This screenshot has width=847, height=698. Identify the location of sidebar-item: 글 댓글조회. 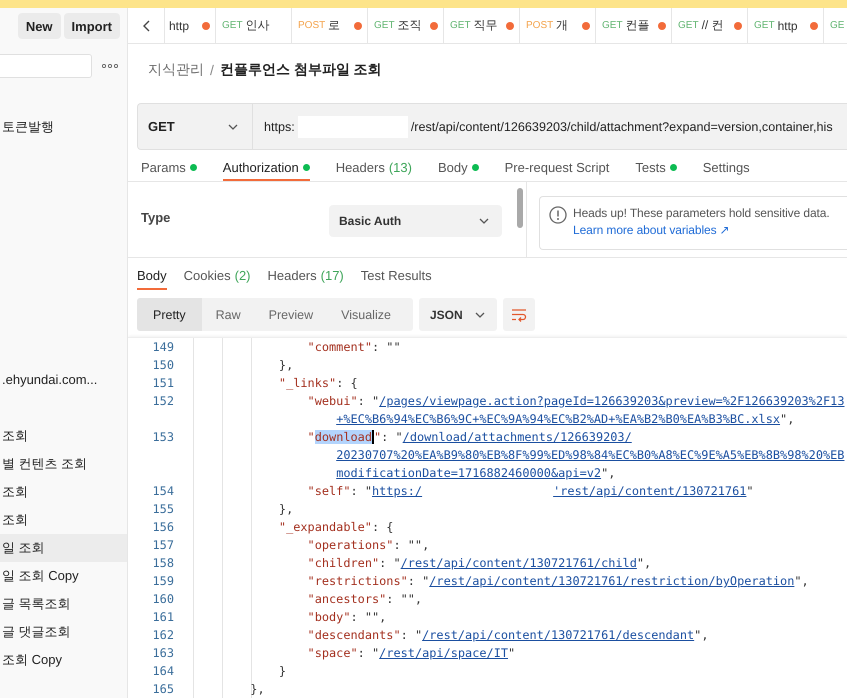
(63, 632).